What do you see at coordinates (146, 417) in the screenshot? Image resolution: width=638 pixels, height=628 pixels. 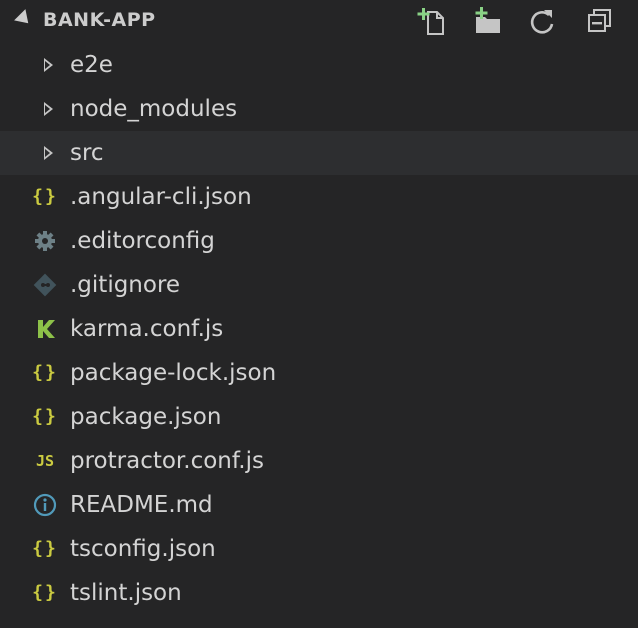 I see `tree-item-label: package.json` at bounding box center [146, 417].